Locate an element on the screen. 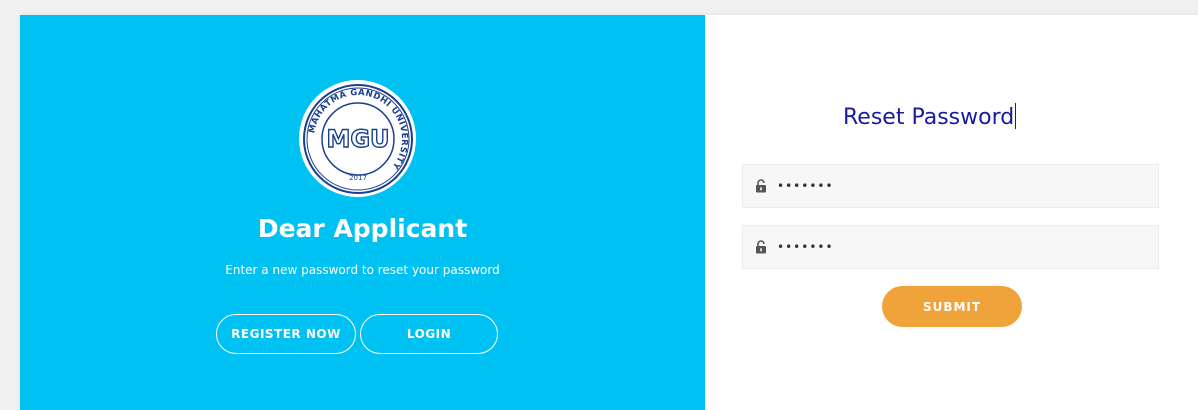 The height and width of the screenshot is (410, 1198). svg-text: MGU is located at coordinates (357, 139).